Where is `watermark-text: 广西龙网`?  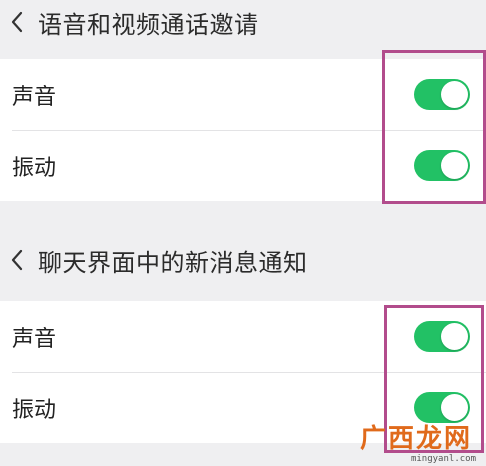 watermark-text: 广西龙网 is located at coordinates (415, 439).